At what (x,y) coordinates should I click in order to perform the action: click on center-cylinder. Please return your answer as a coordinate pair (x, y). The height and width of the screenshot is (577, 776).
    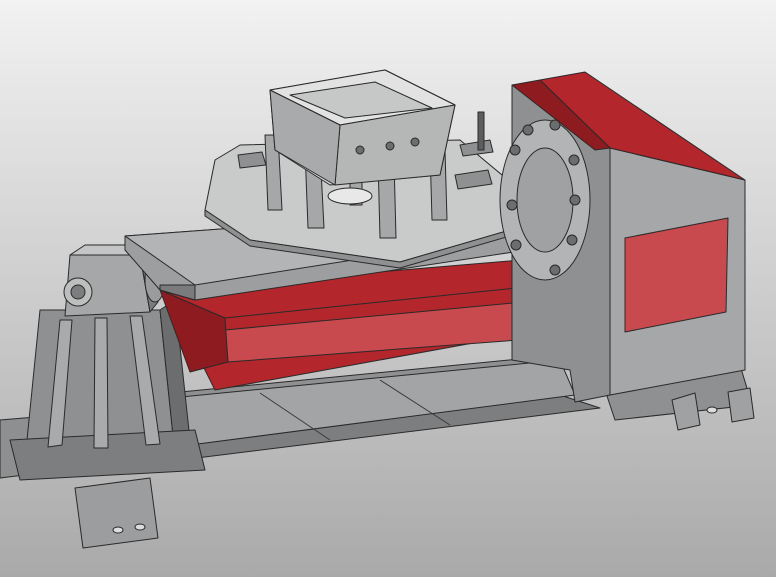
    Looking at the image, I should click on (350, 196).